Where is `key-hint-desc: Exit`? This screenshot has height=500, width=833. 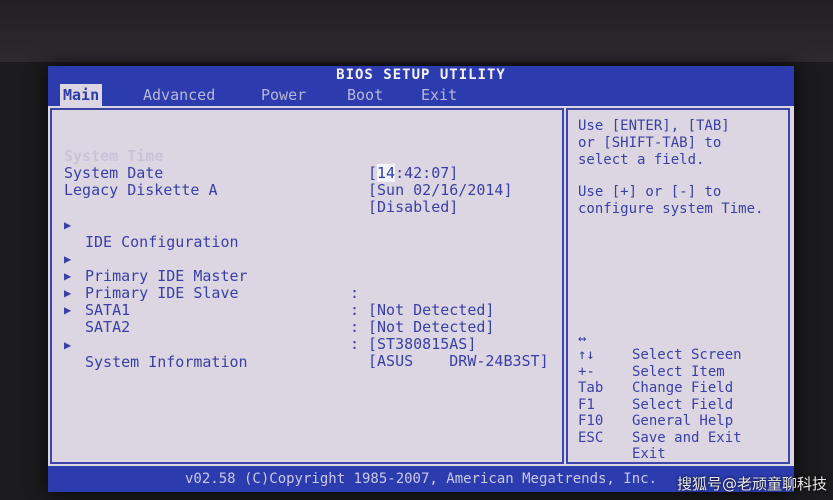
key-hint-desc: Exit is located at coordinates (649, 454).